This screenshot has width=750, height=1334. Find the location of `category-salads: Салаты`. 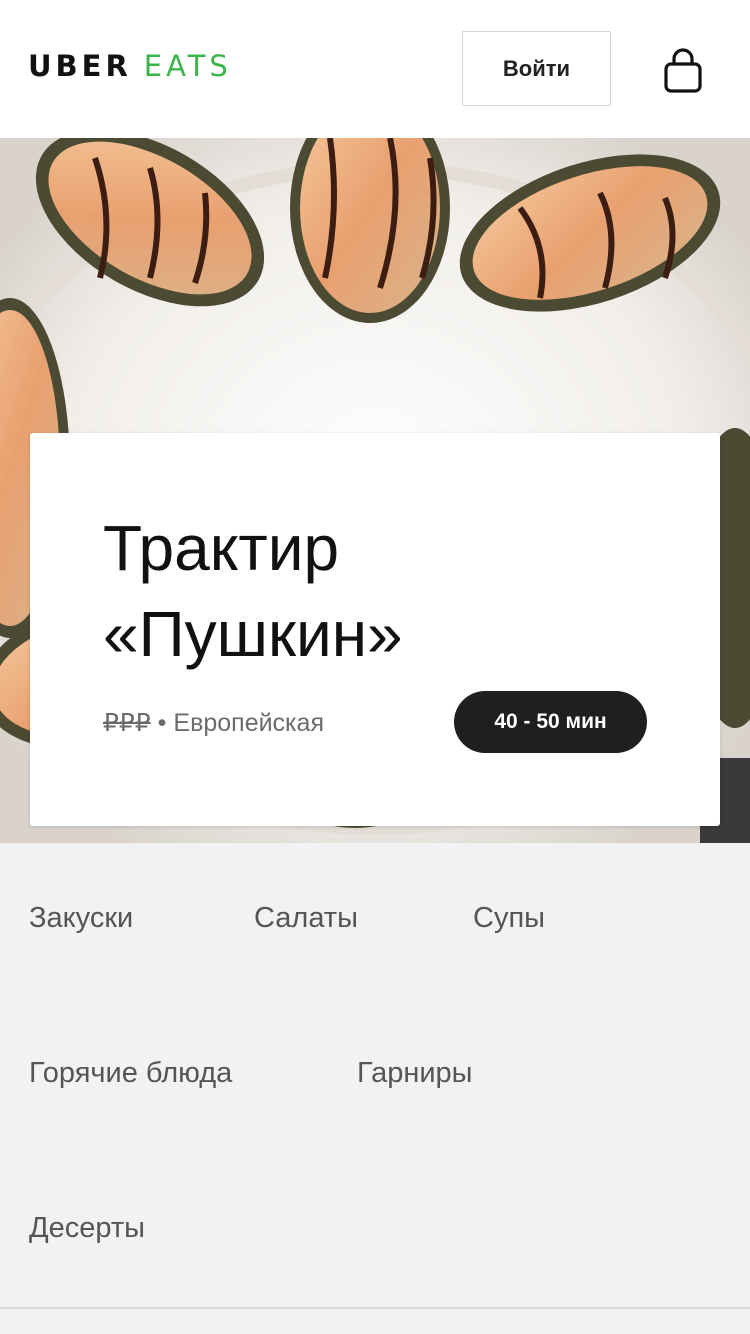

category-salads: Салаты is located at coordinates (306, 918).